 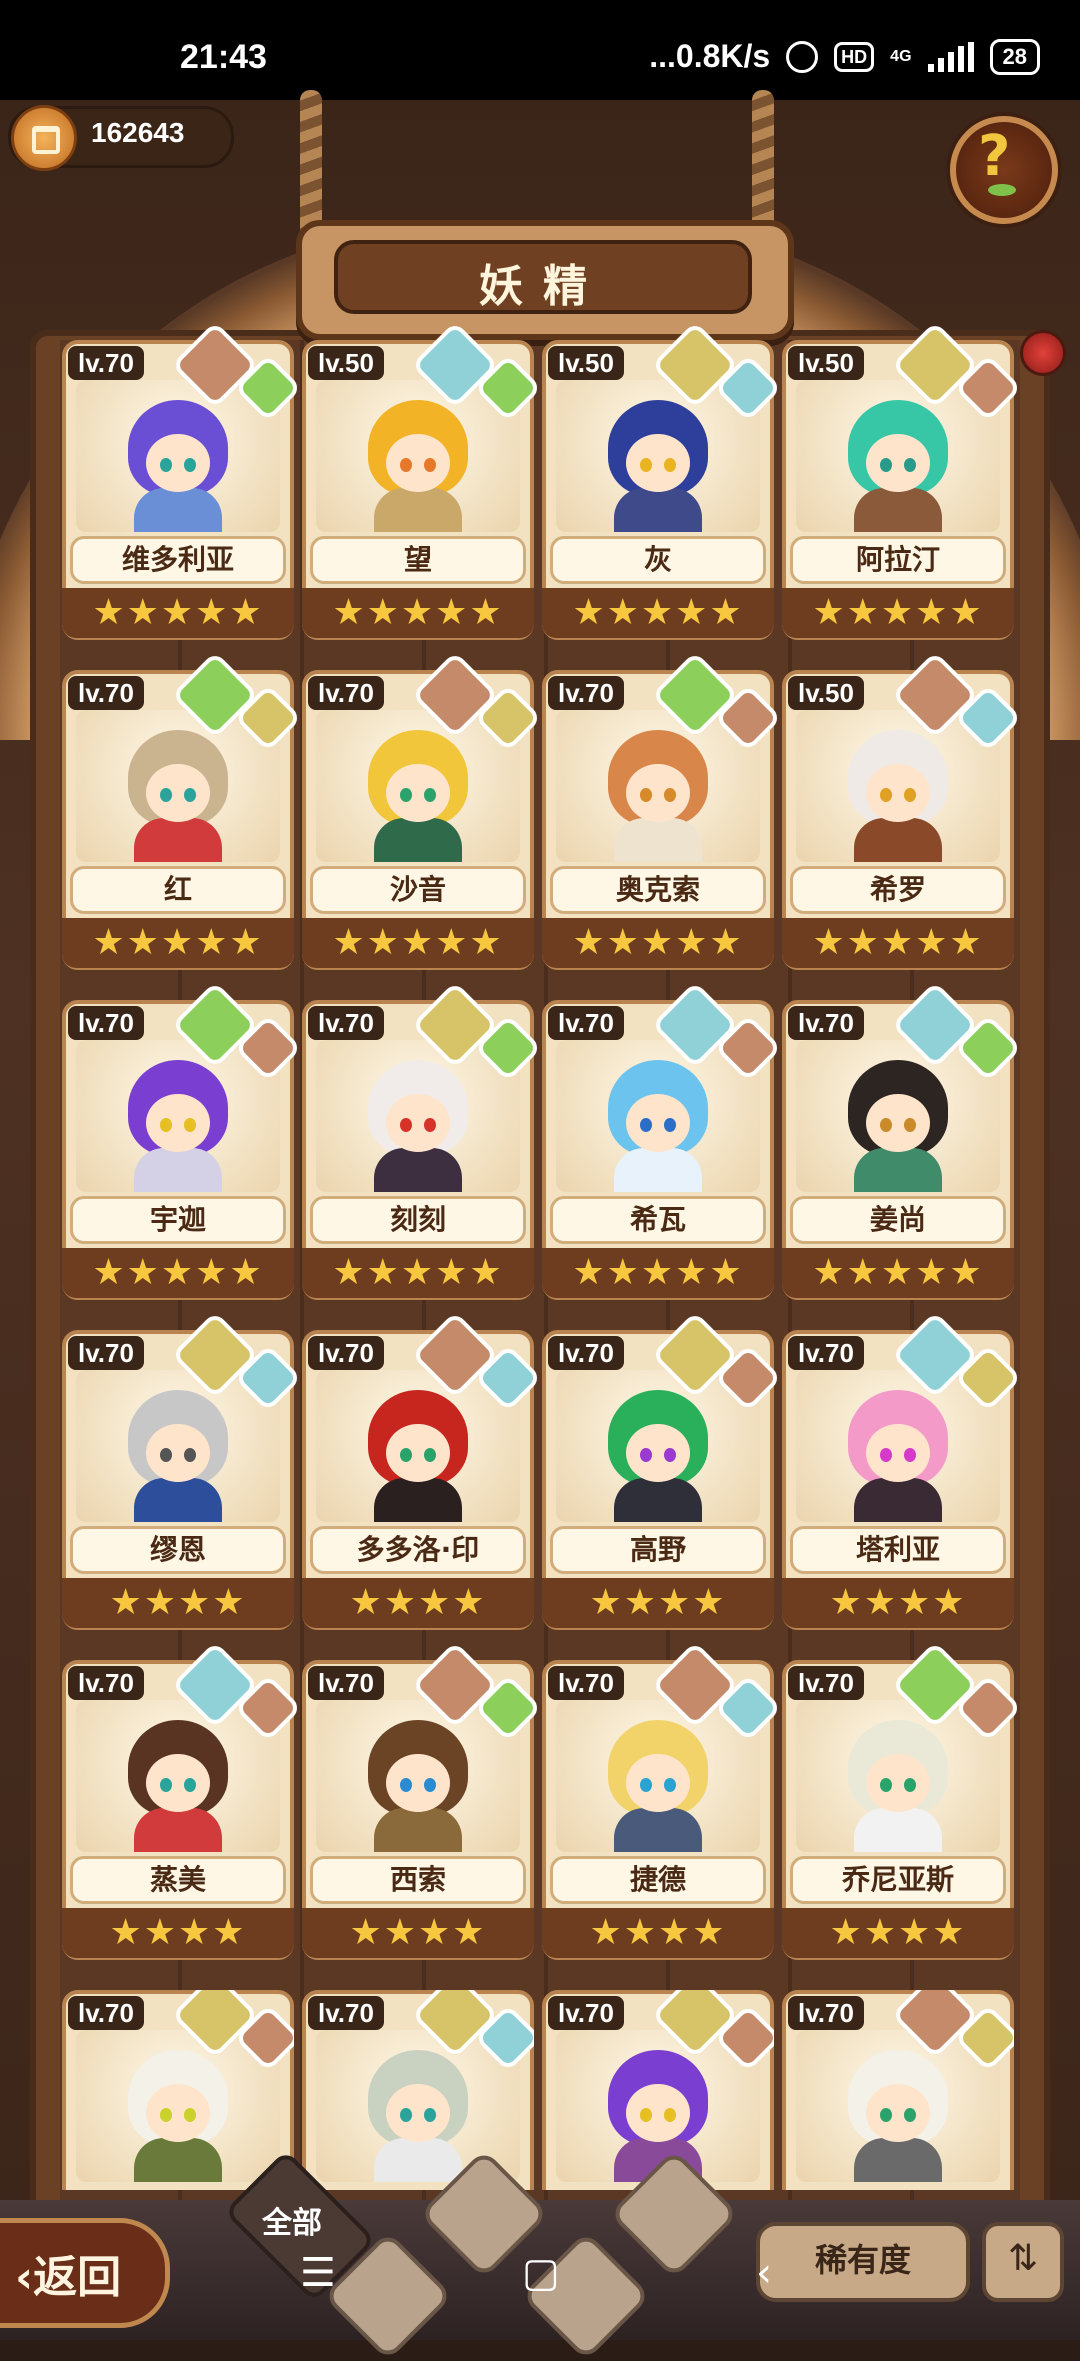 What do you see at coordinates (657, 559) in the screenshot?
I see `fairy-name: 灰` at bounding box center [657, 559].